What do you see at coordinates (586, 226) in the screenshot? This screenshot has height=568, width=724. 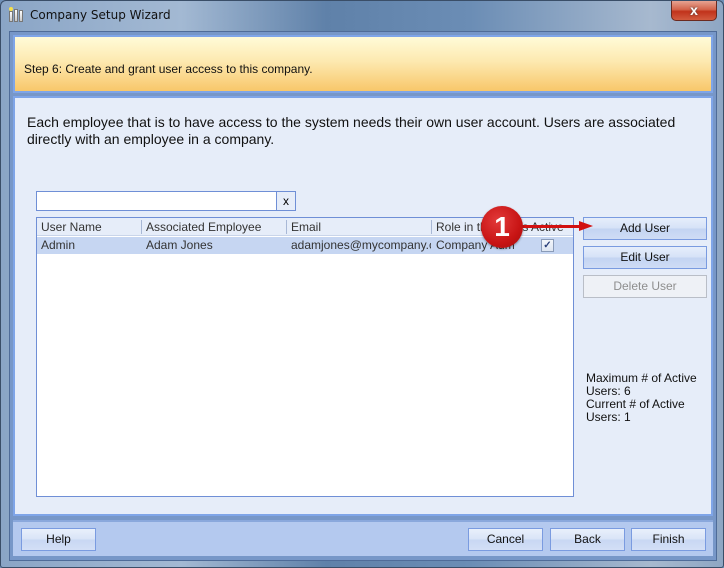 I see `annotation-arrowhead-icon` at bounding box center [586, 226].